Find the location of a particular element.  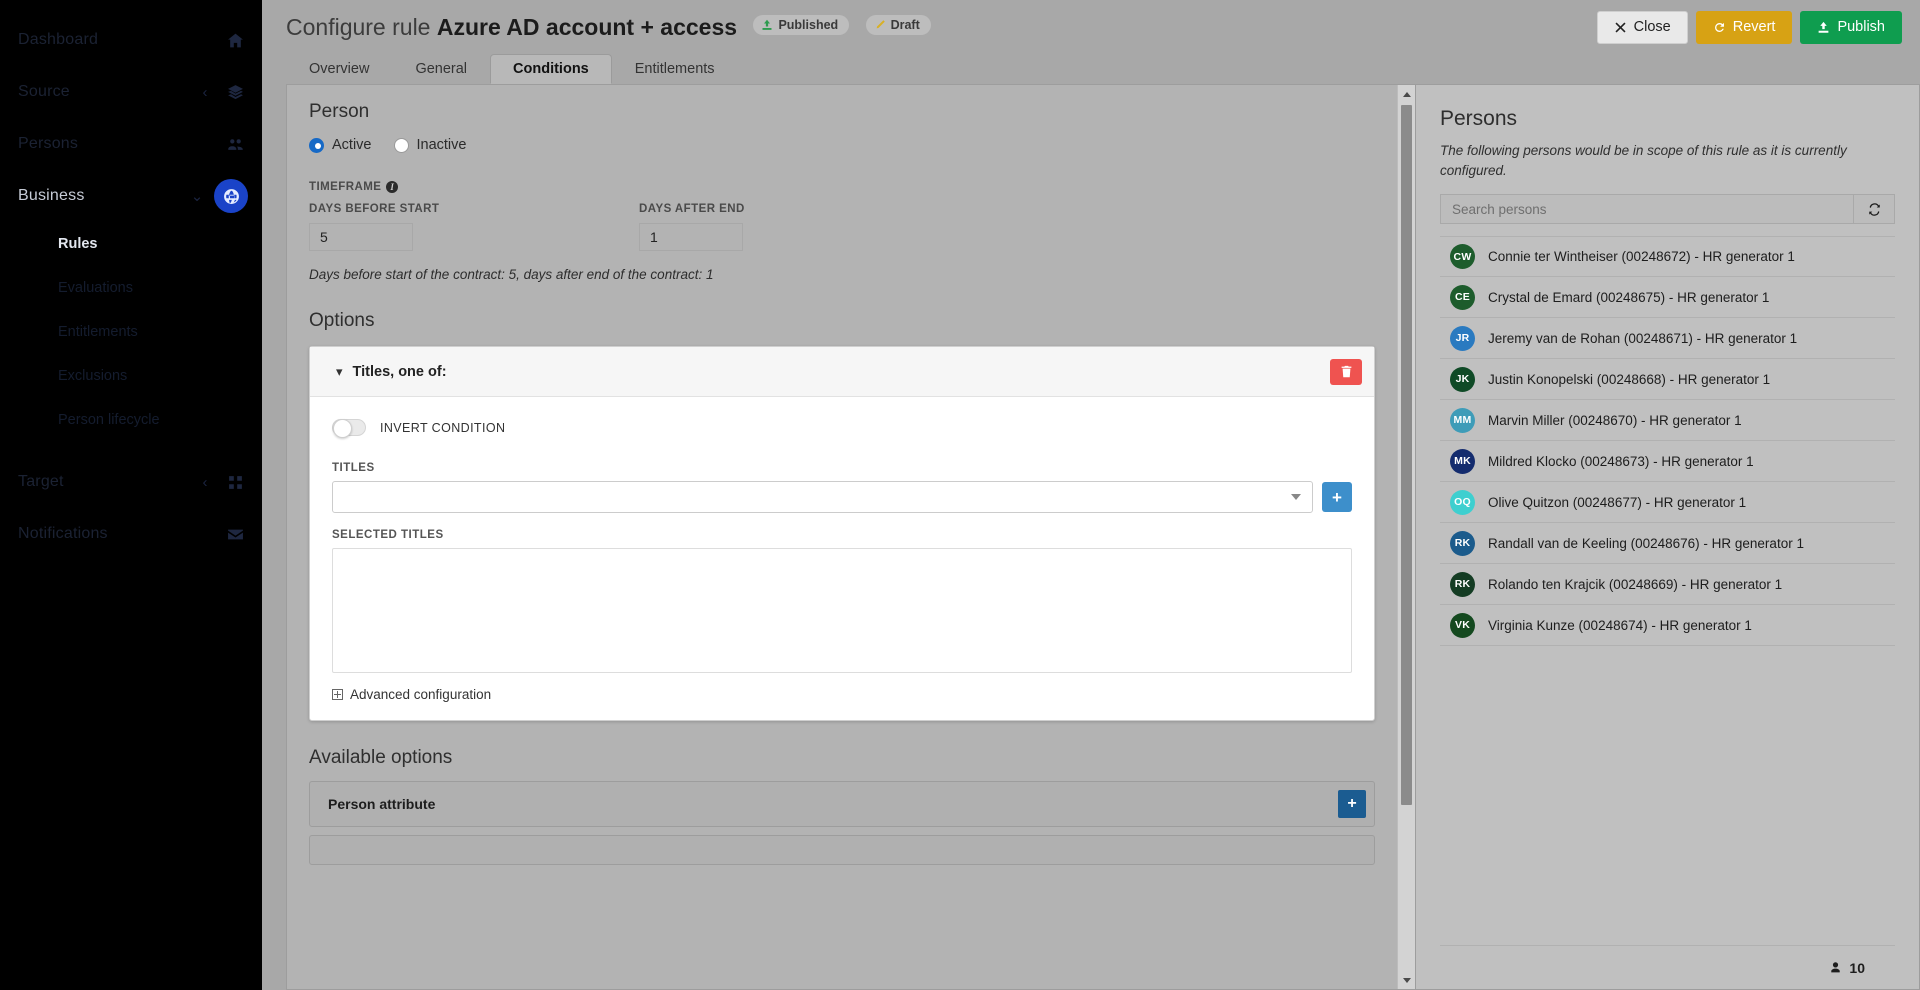

titles-dropdown is located at coordinates (822, 497).